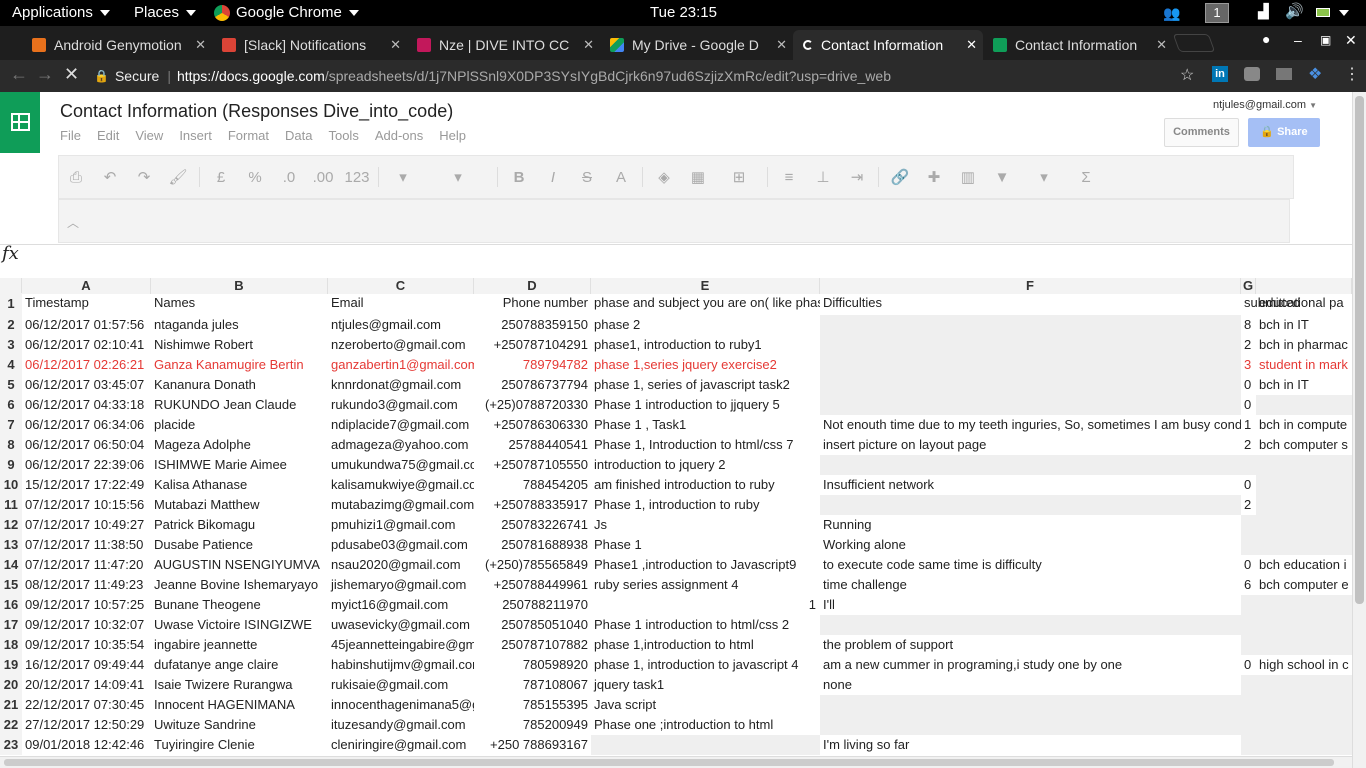 This screenshot has height=768, width=1366. Describe the element at coordinates (239, 365) in the screenshot. I see `cell-name: Ganza Kanamugire Bertin` at that location.